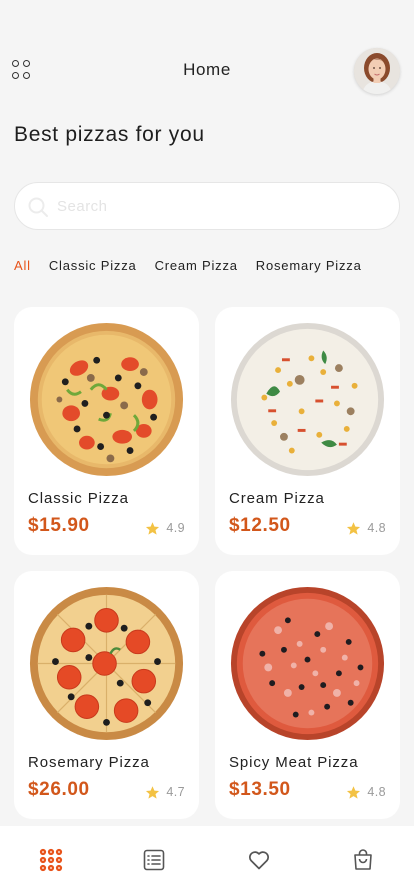  What do you see at coordinates (175, 528) in the screenshot?
I see `rating-value: 4.9` at bounding box center [175, 528].